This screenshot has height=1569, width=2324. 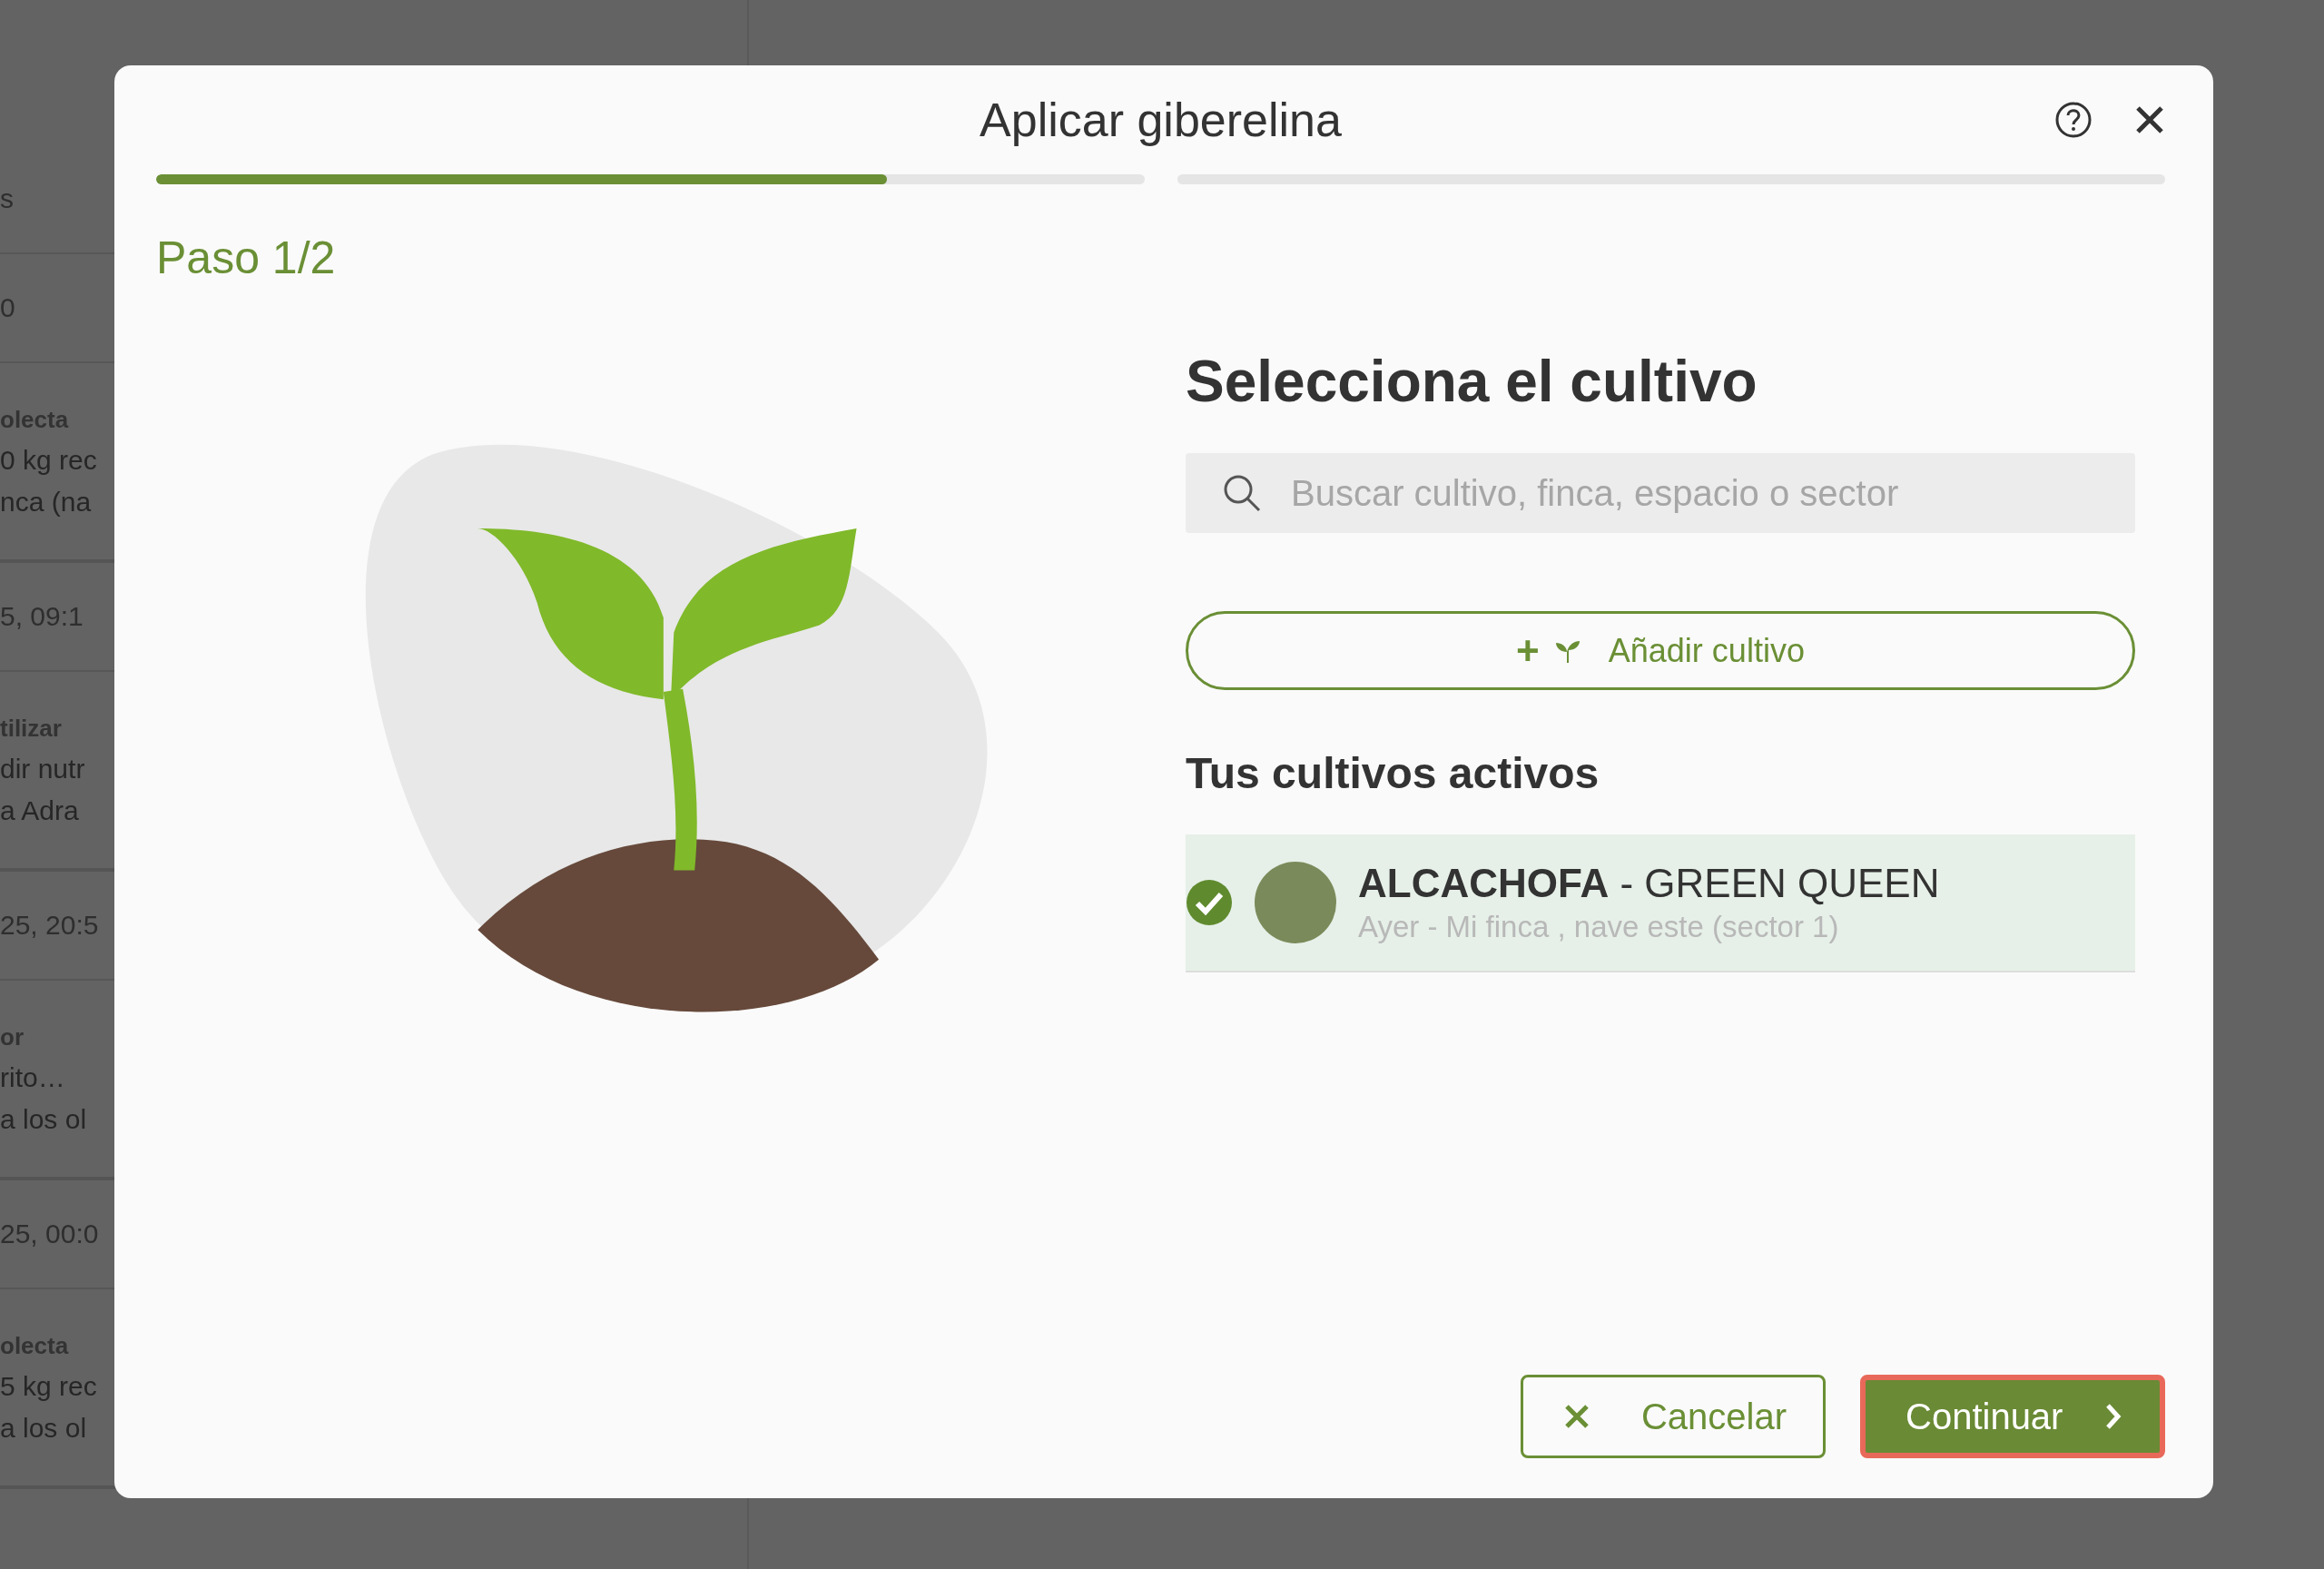 What do you see at coordinates (246, 258) in the screenshot?
I see `step-label: Paso 1/2` at bounding box center [246, 258].